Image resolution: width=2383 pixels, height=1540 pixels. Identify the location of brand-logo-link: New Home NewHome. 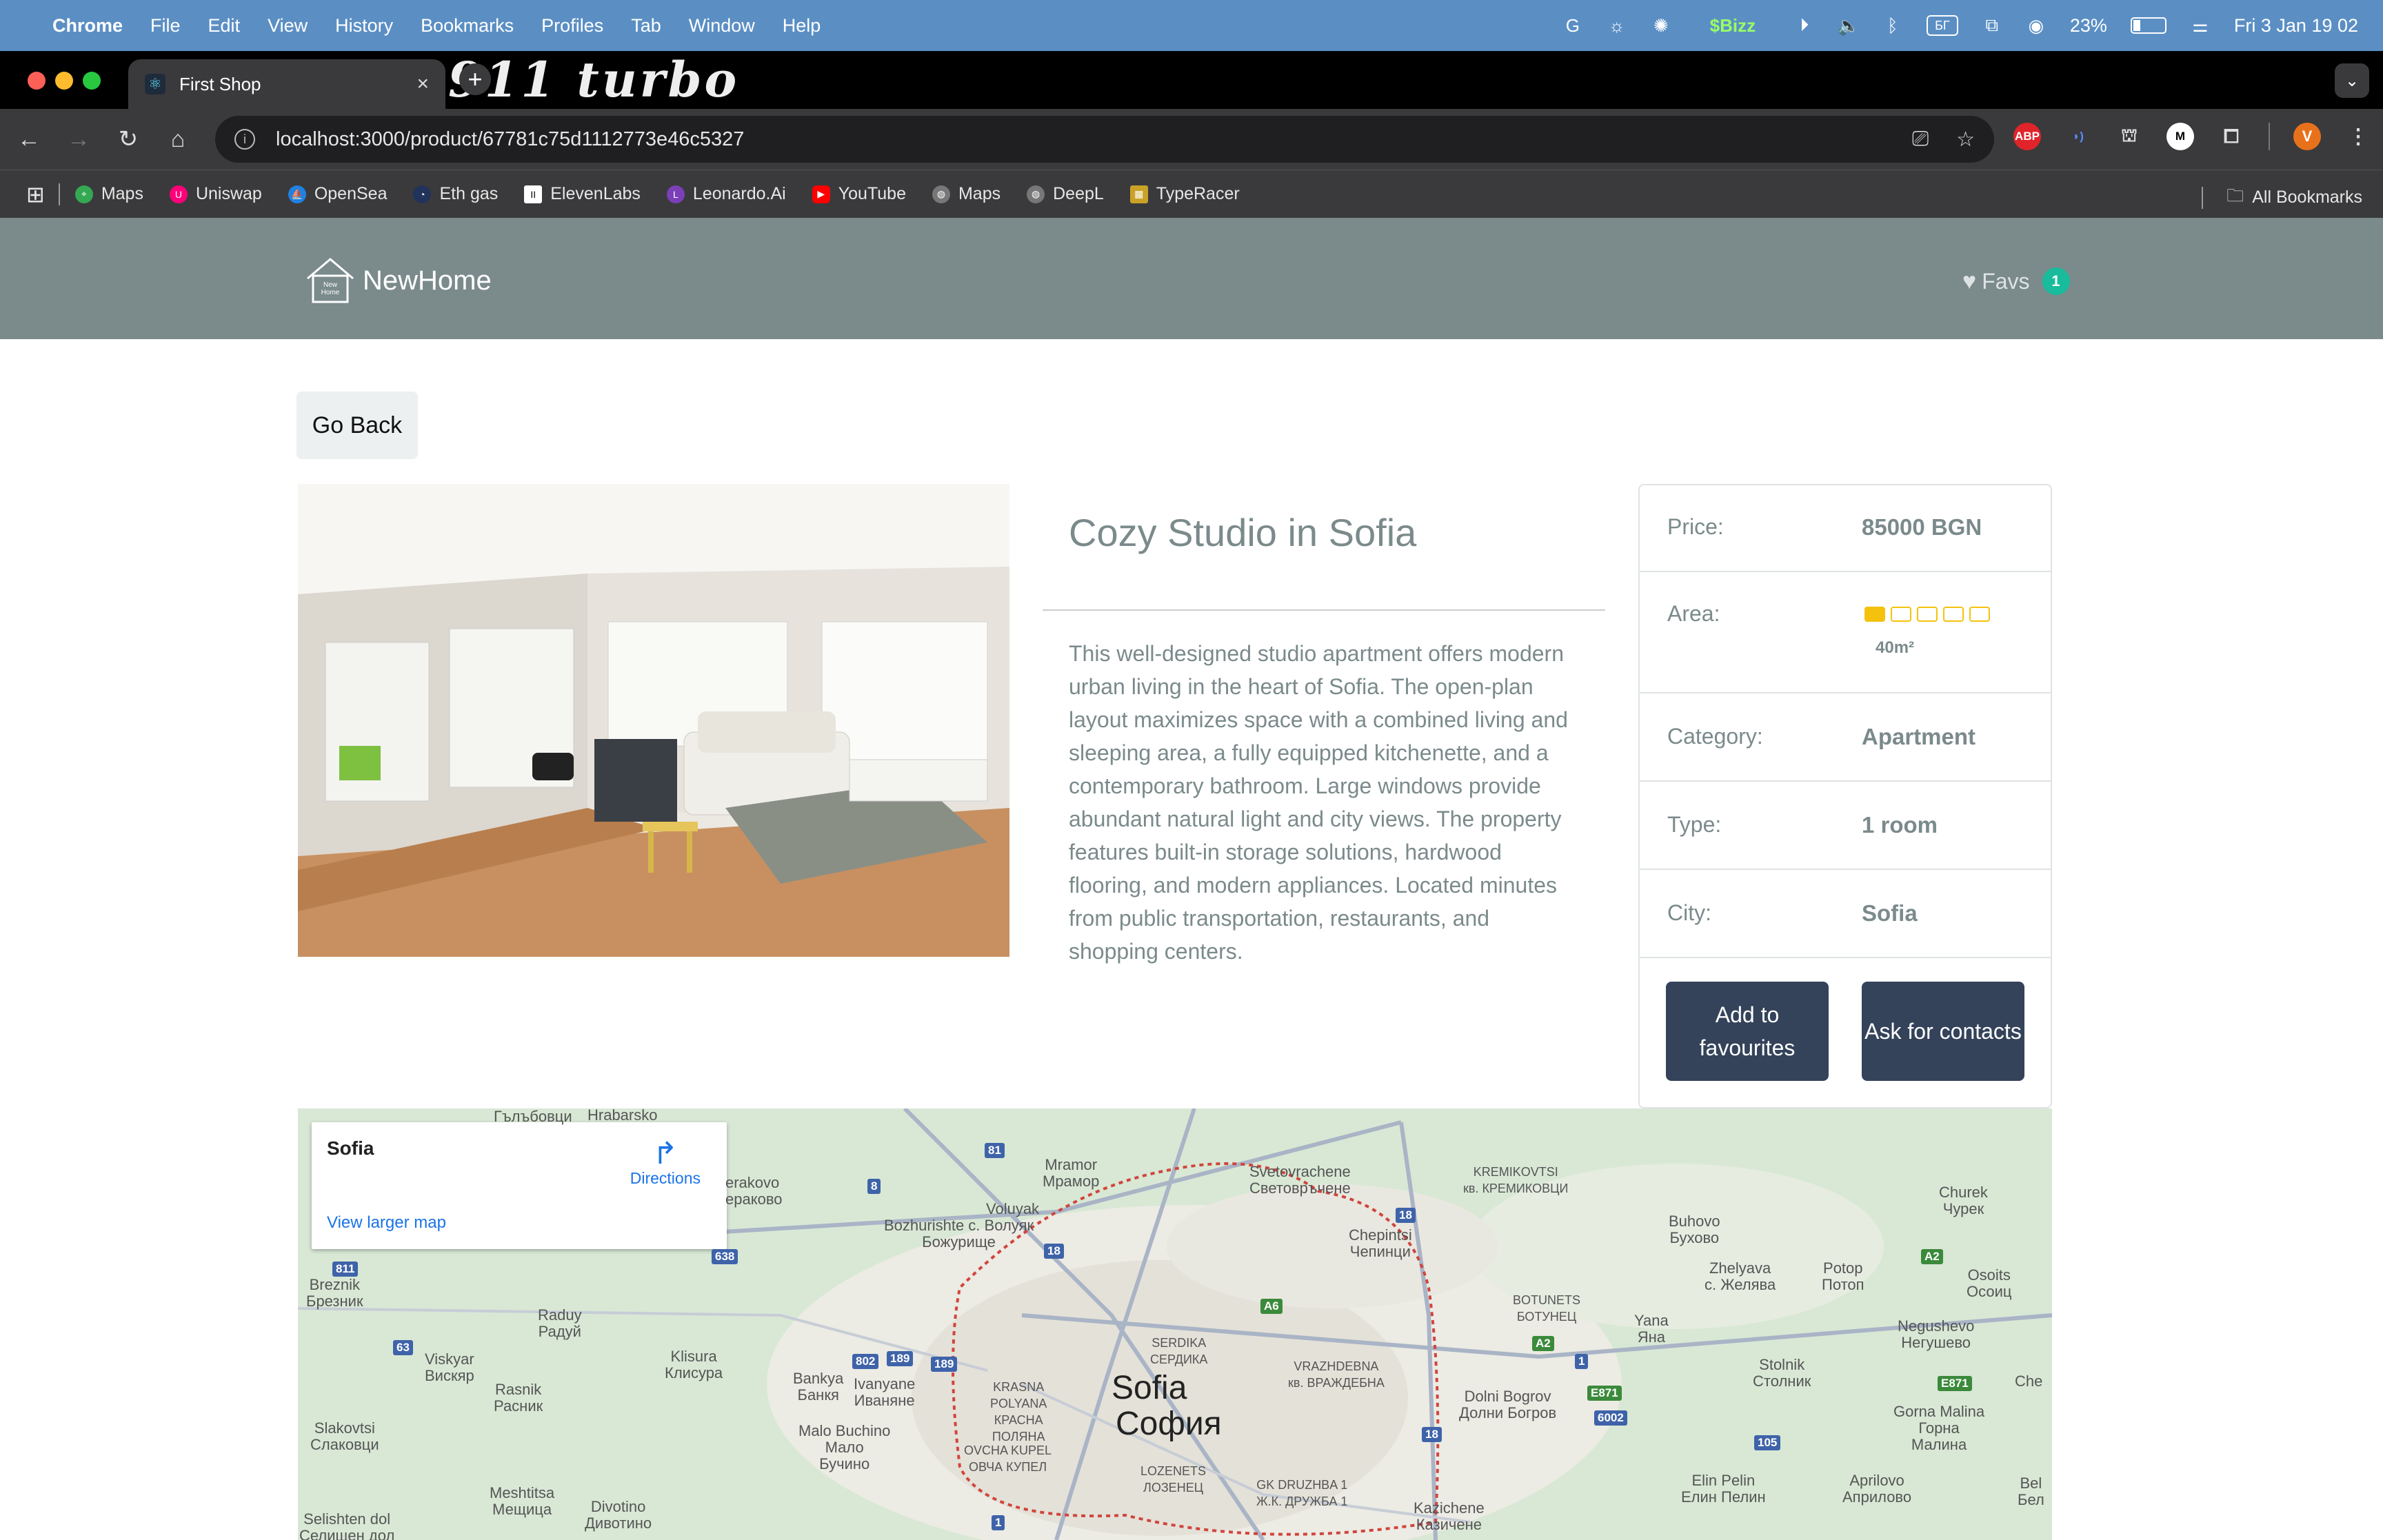
(398, 281).